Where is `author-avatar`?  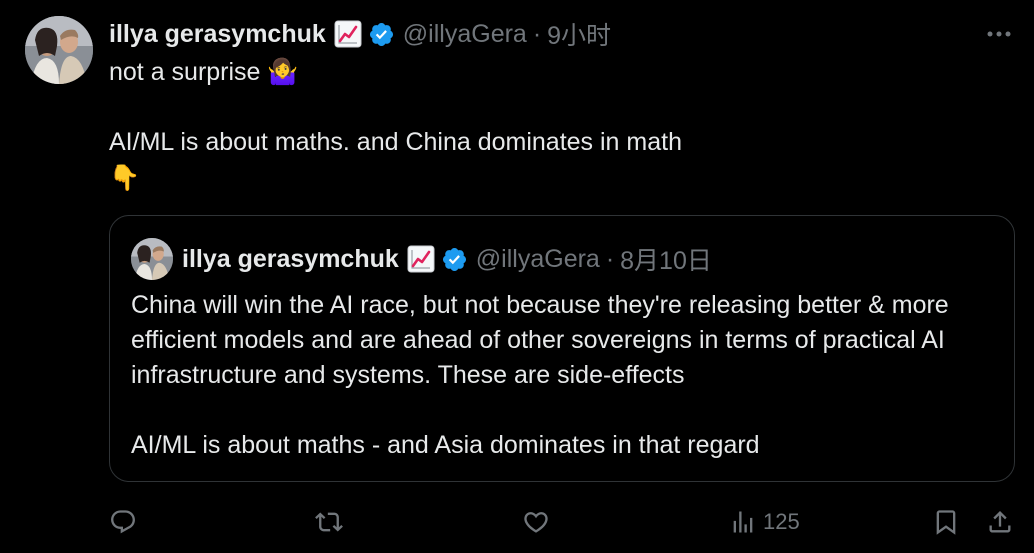 author-avatar is located at coordinates (59, 50).